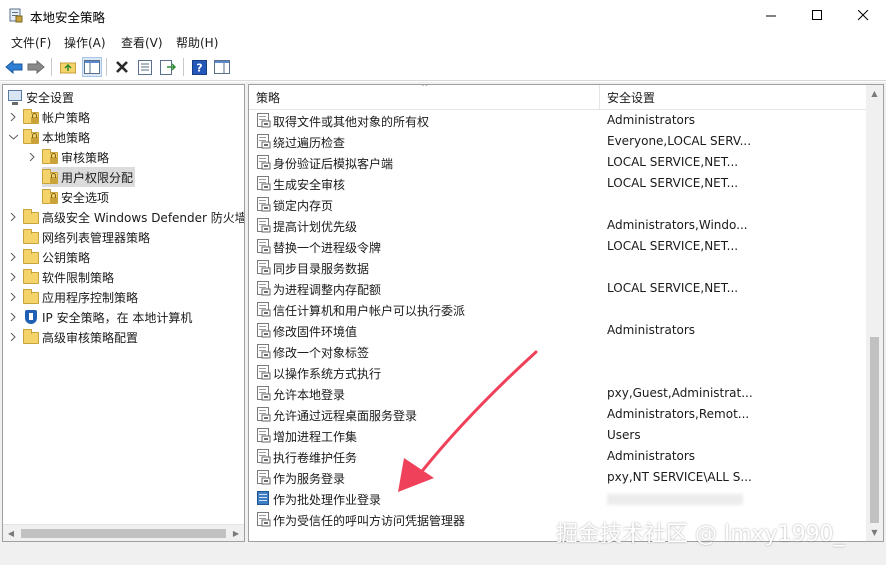  Describe the element at coordinates (558, 372) in the screenshot. I see `policy-row: 以操作系统方式执行` at that location.